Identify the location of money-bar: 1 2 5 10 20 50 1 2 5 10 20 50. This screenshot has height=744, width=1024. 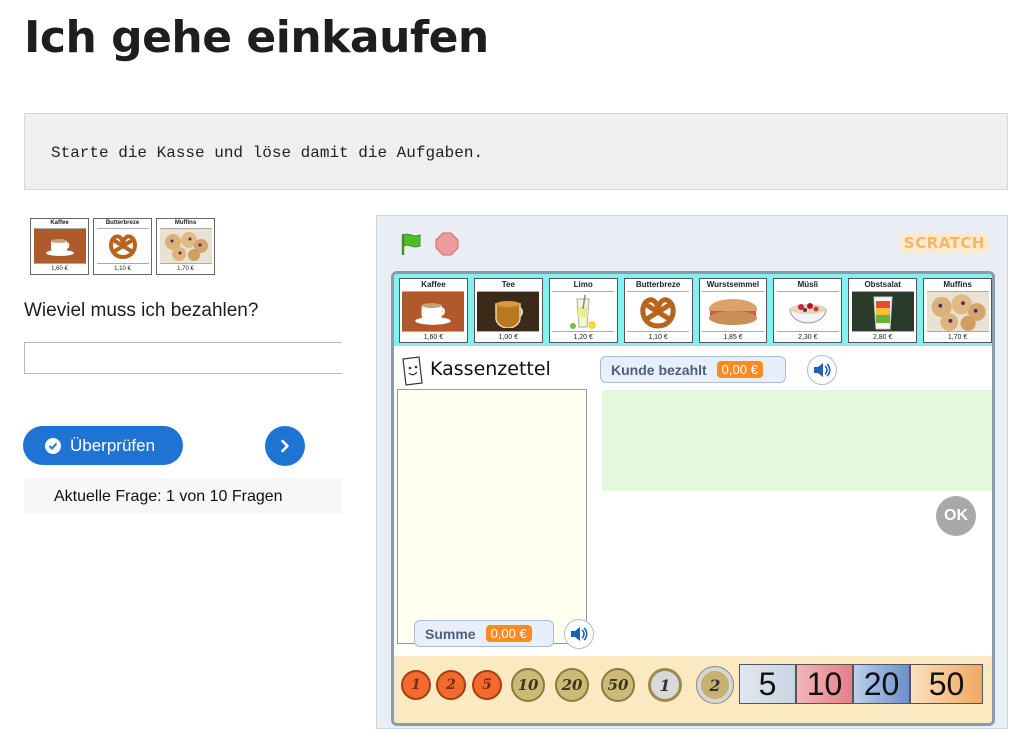
(693, 689).